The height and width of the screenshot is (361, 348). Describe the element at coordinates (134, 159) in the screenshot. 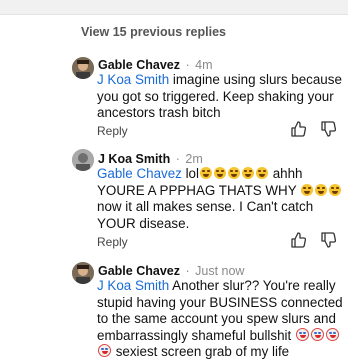

I see `author-name: J Koa Smith` at that location.